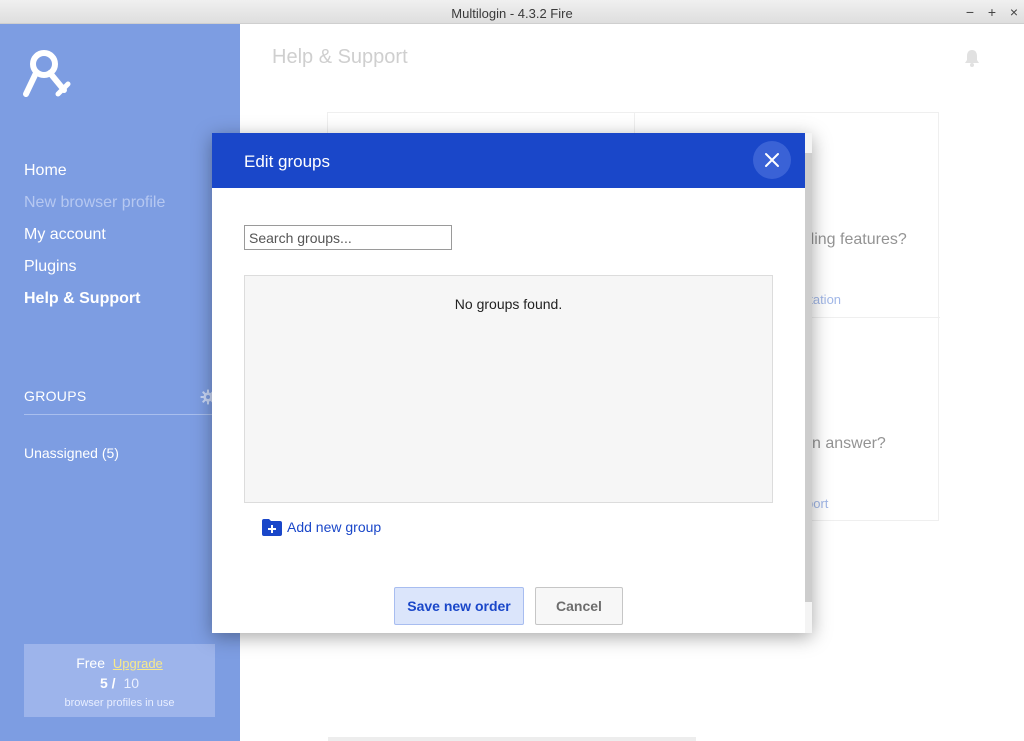 Image resolution: width=1024 pixels, height=741 pixels. Describe the element at coordinates (348, 237) in the screenshot. I see `search-groups-input` at that location.